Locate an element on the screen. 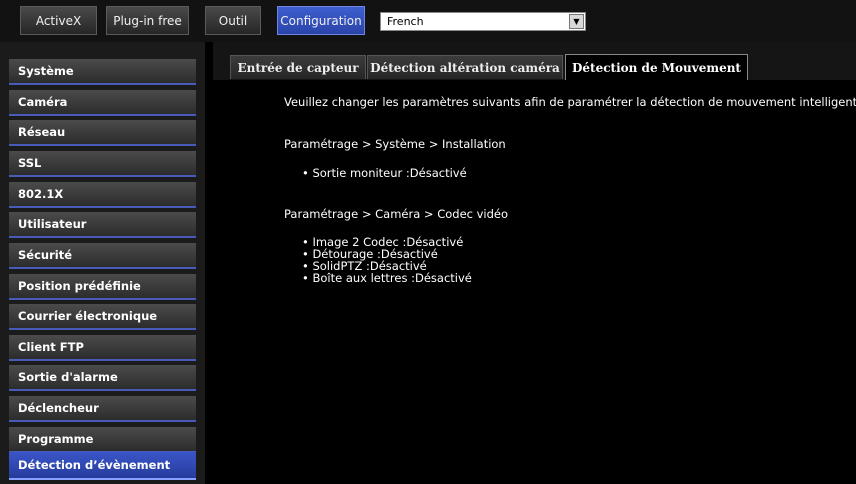 The image size is (856, 484). list-item: • Sortie moniteur :Désactivé is located at coordinates (384, 173).